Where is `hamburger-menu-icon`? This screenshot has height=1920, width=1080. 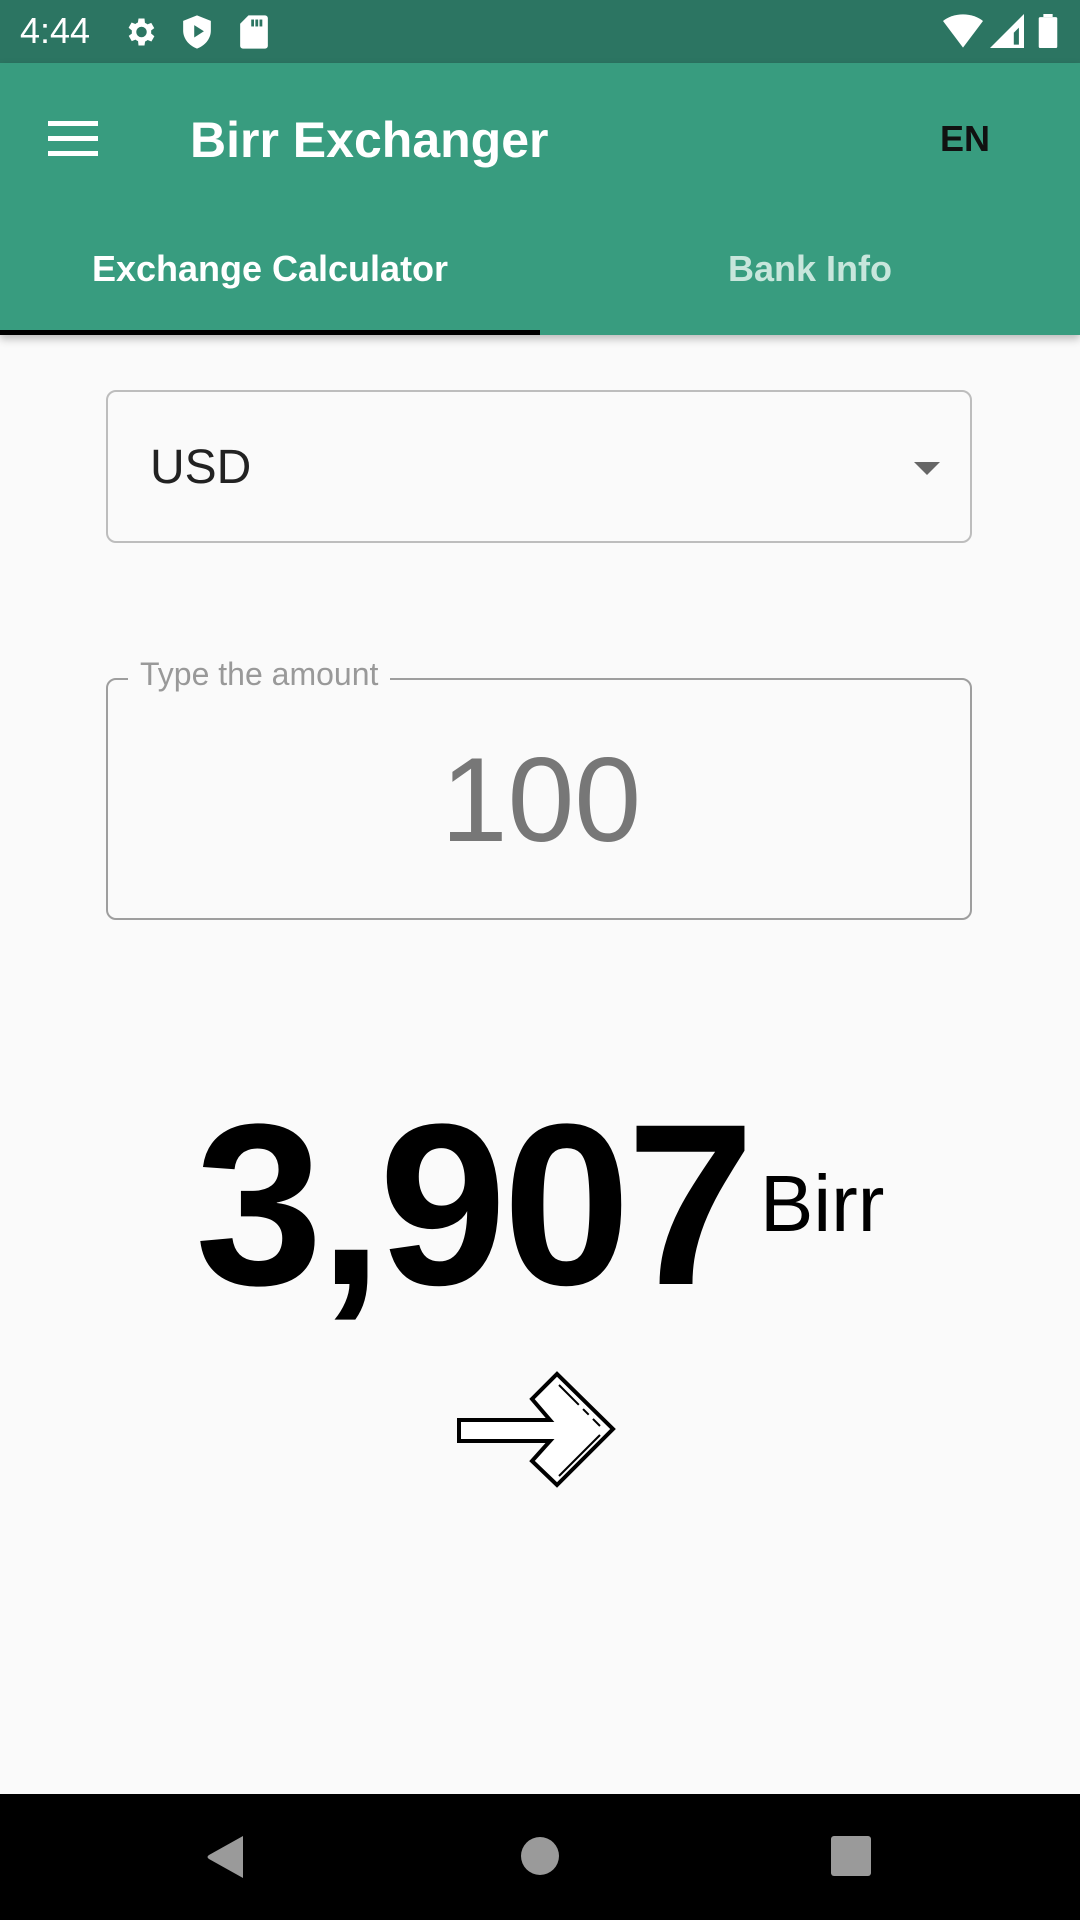
hamburger-menu-icon is located at coordinates (73, 141).